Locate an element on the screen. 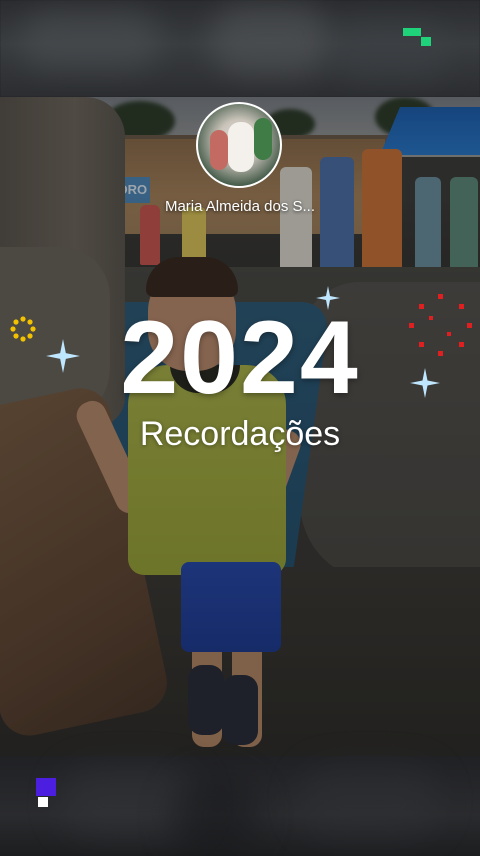 The image size is (480, 856). brand-logo-green-icon is located at coordinates (417, 37).